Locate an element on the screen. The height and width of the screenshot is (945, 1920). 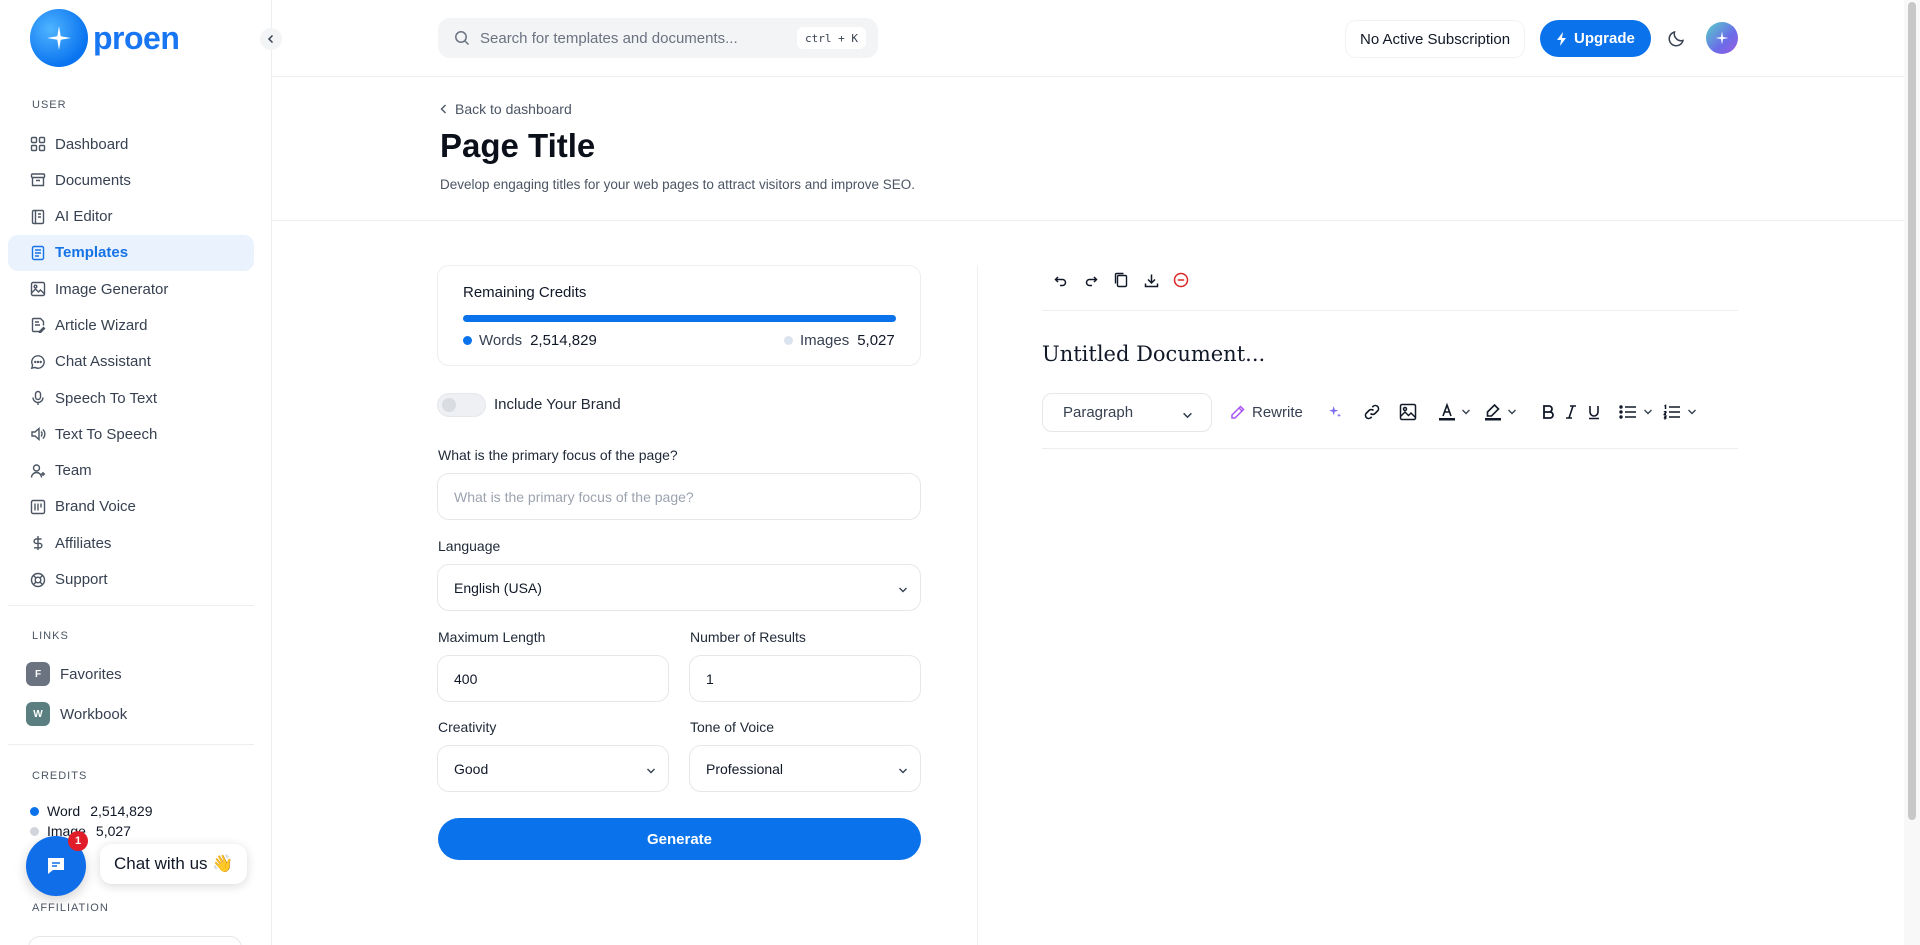
lightning-icon is located at coordinates (1562, 38).